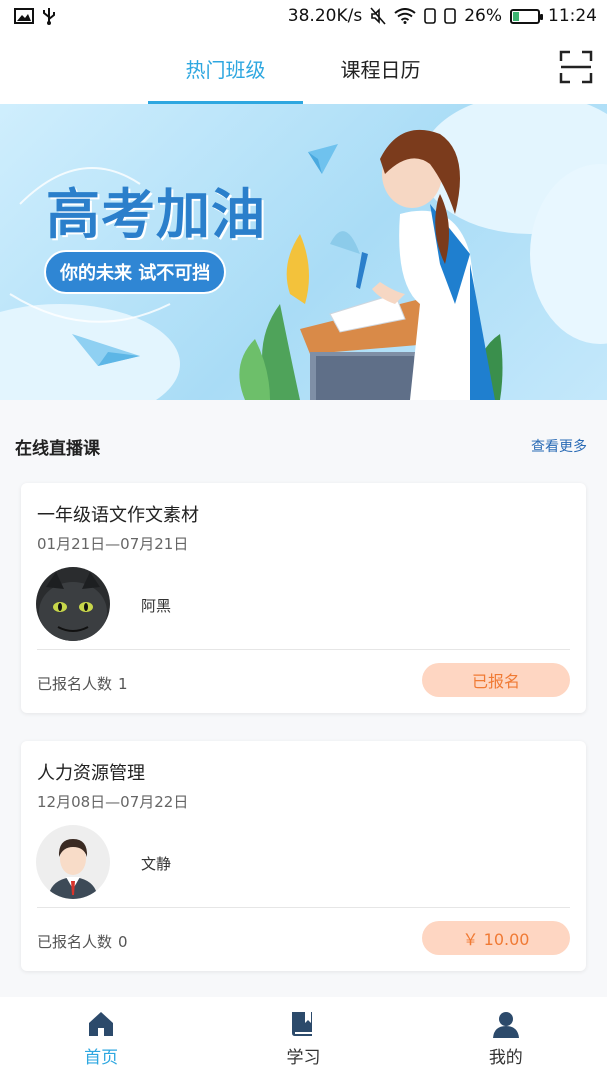 The image size is (607, 1080). Describe the element at coordinates (101, 1038) in the screenshot. I see `nav-home: 首页` at that location.